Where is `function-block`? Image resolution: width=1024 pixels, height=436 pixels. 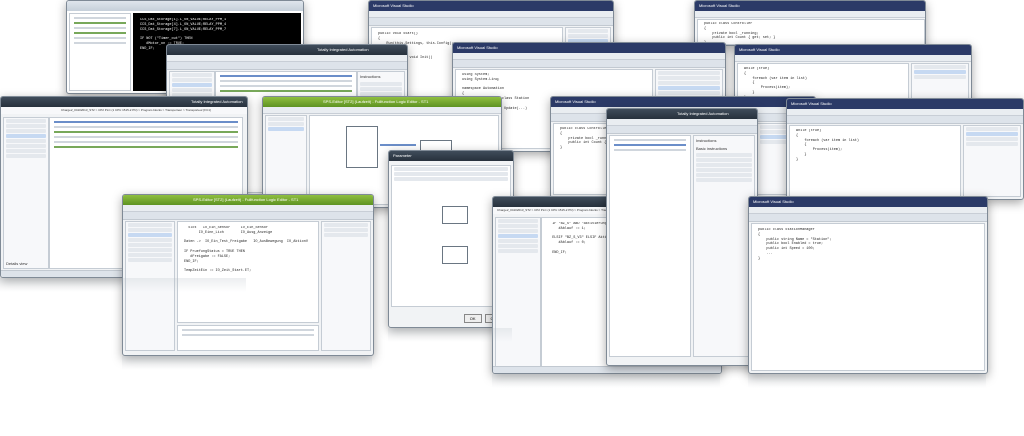 function-block is located at coordinates (362, 147).